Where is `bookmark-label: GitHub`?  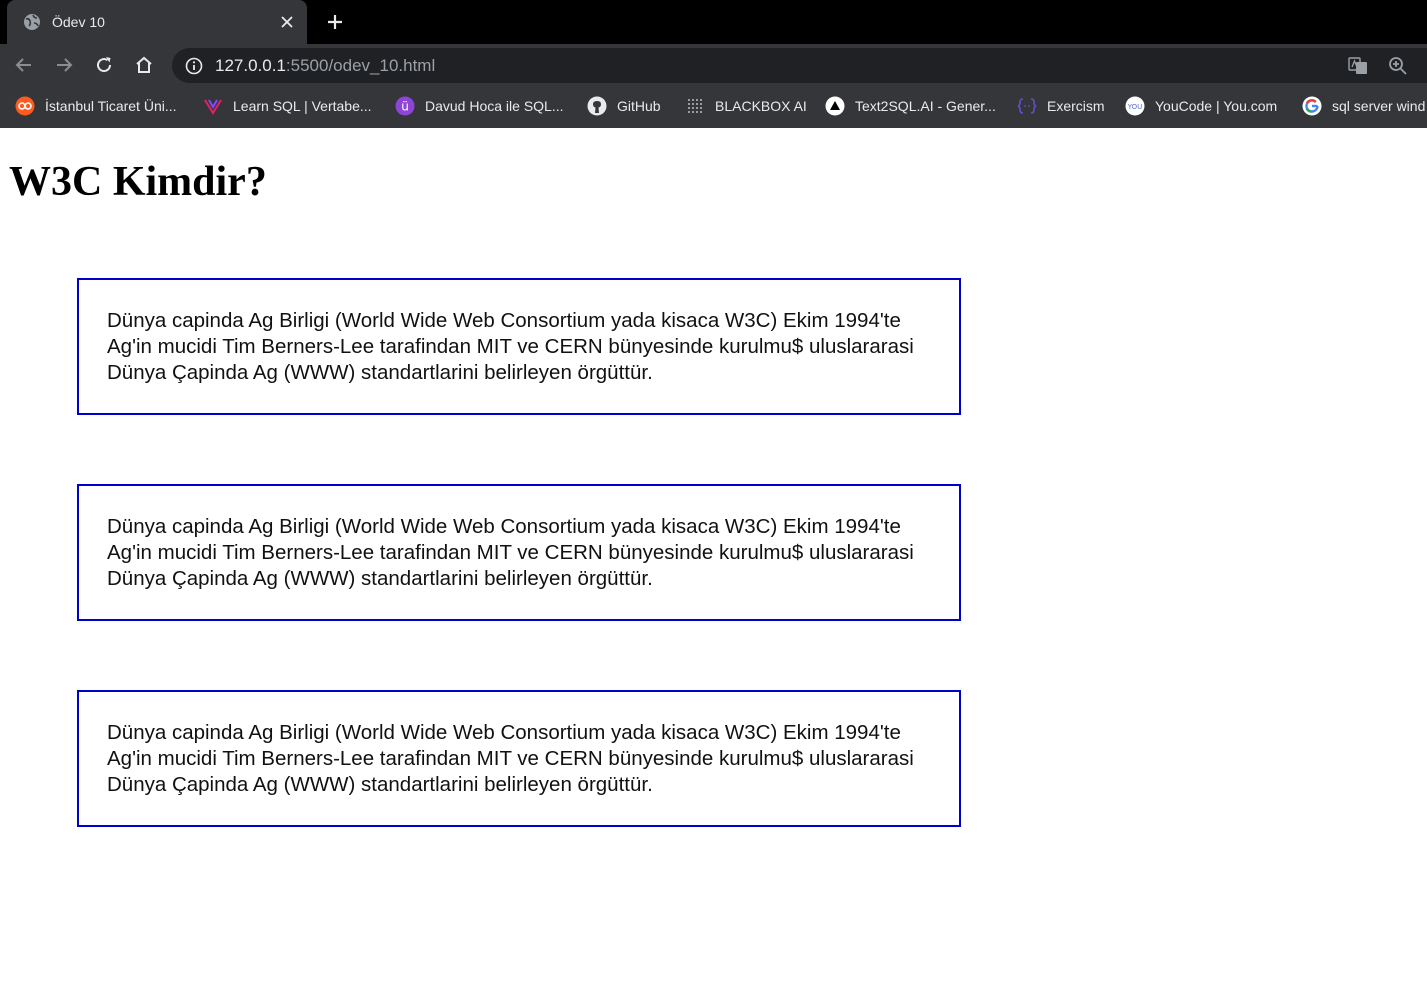
bookmark-label: GitHub is located at coordinates (639, 106).